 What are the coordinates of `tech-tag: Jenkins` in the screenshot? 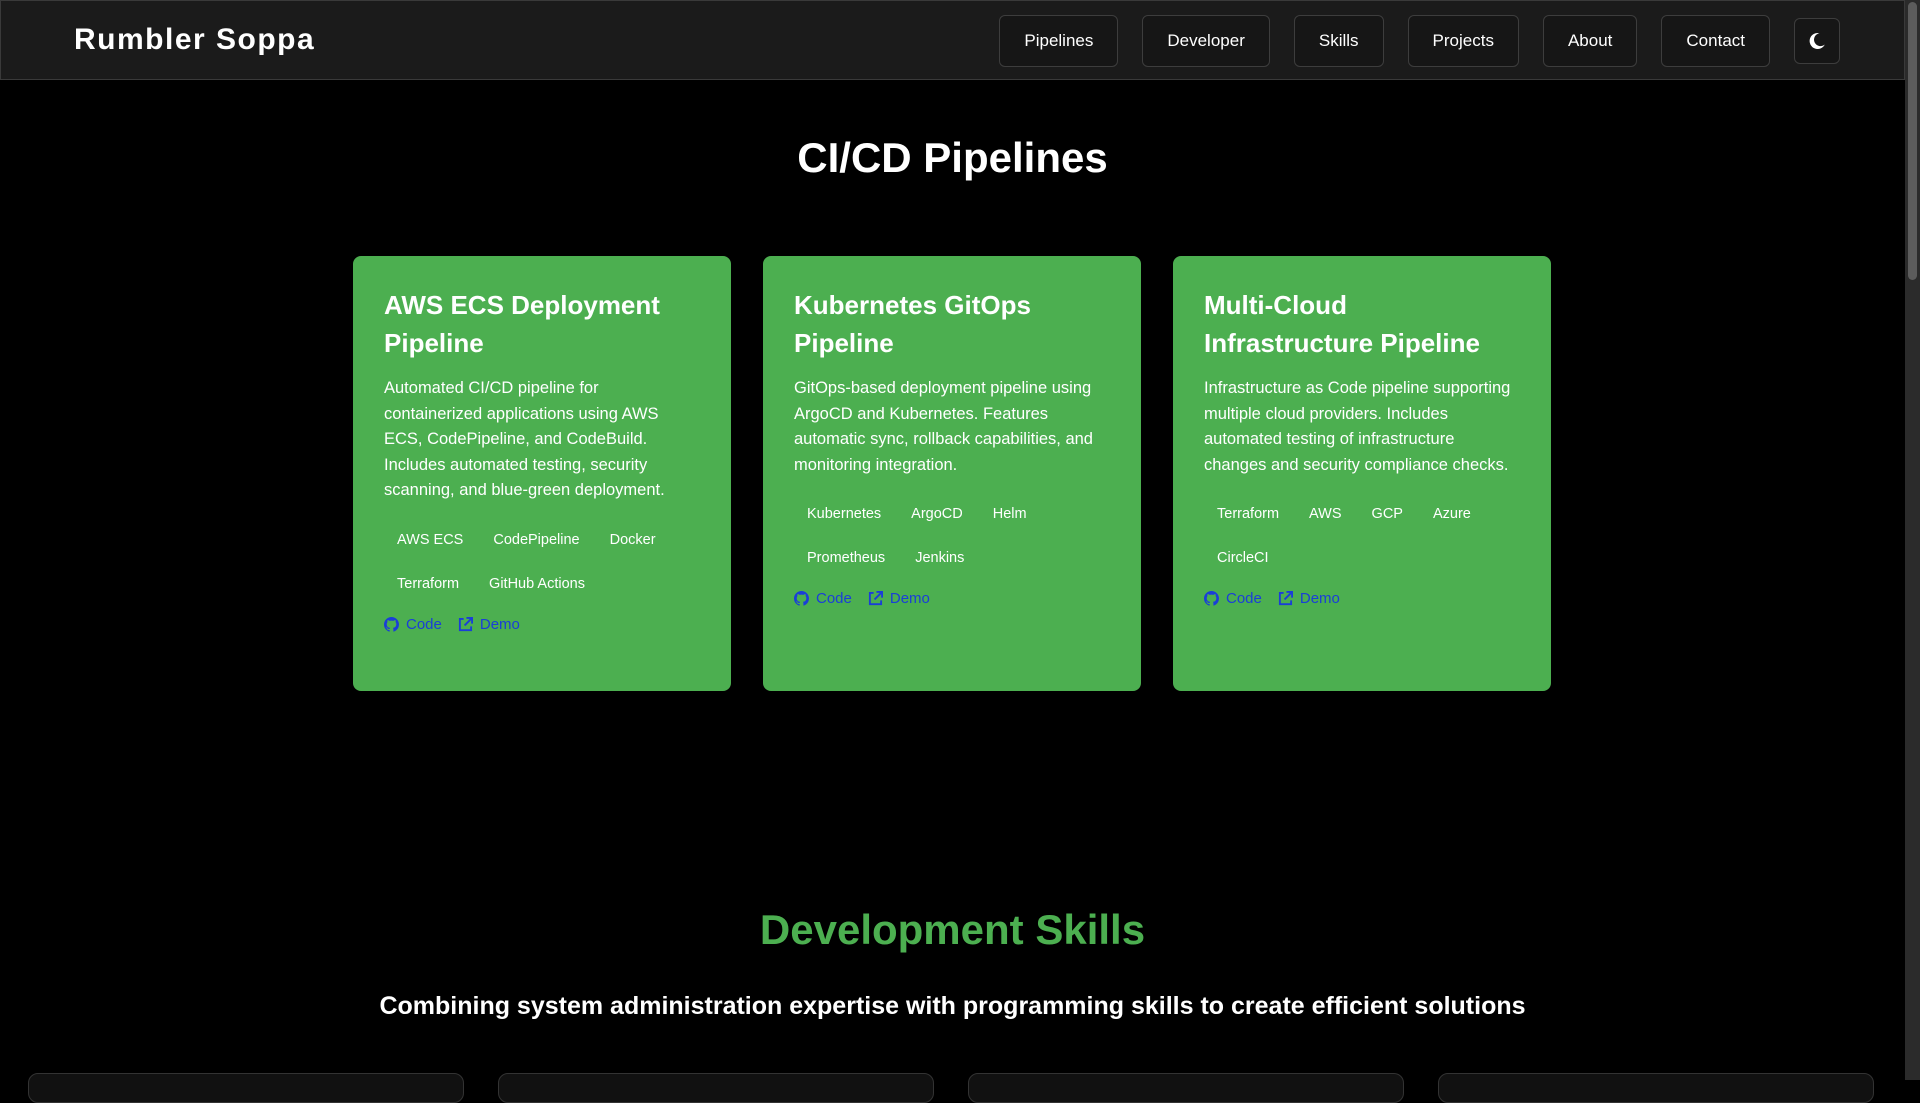 It's located at (940, 558).